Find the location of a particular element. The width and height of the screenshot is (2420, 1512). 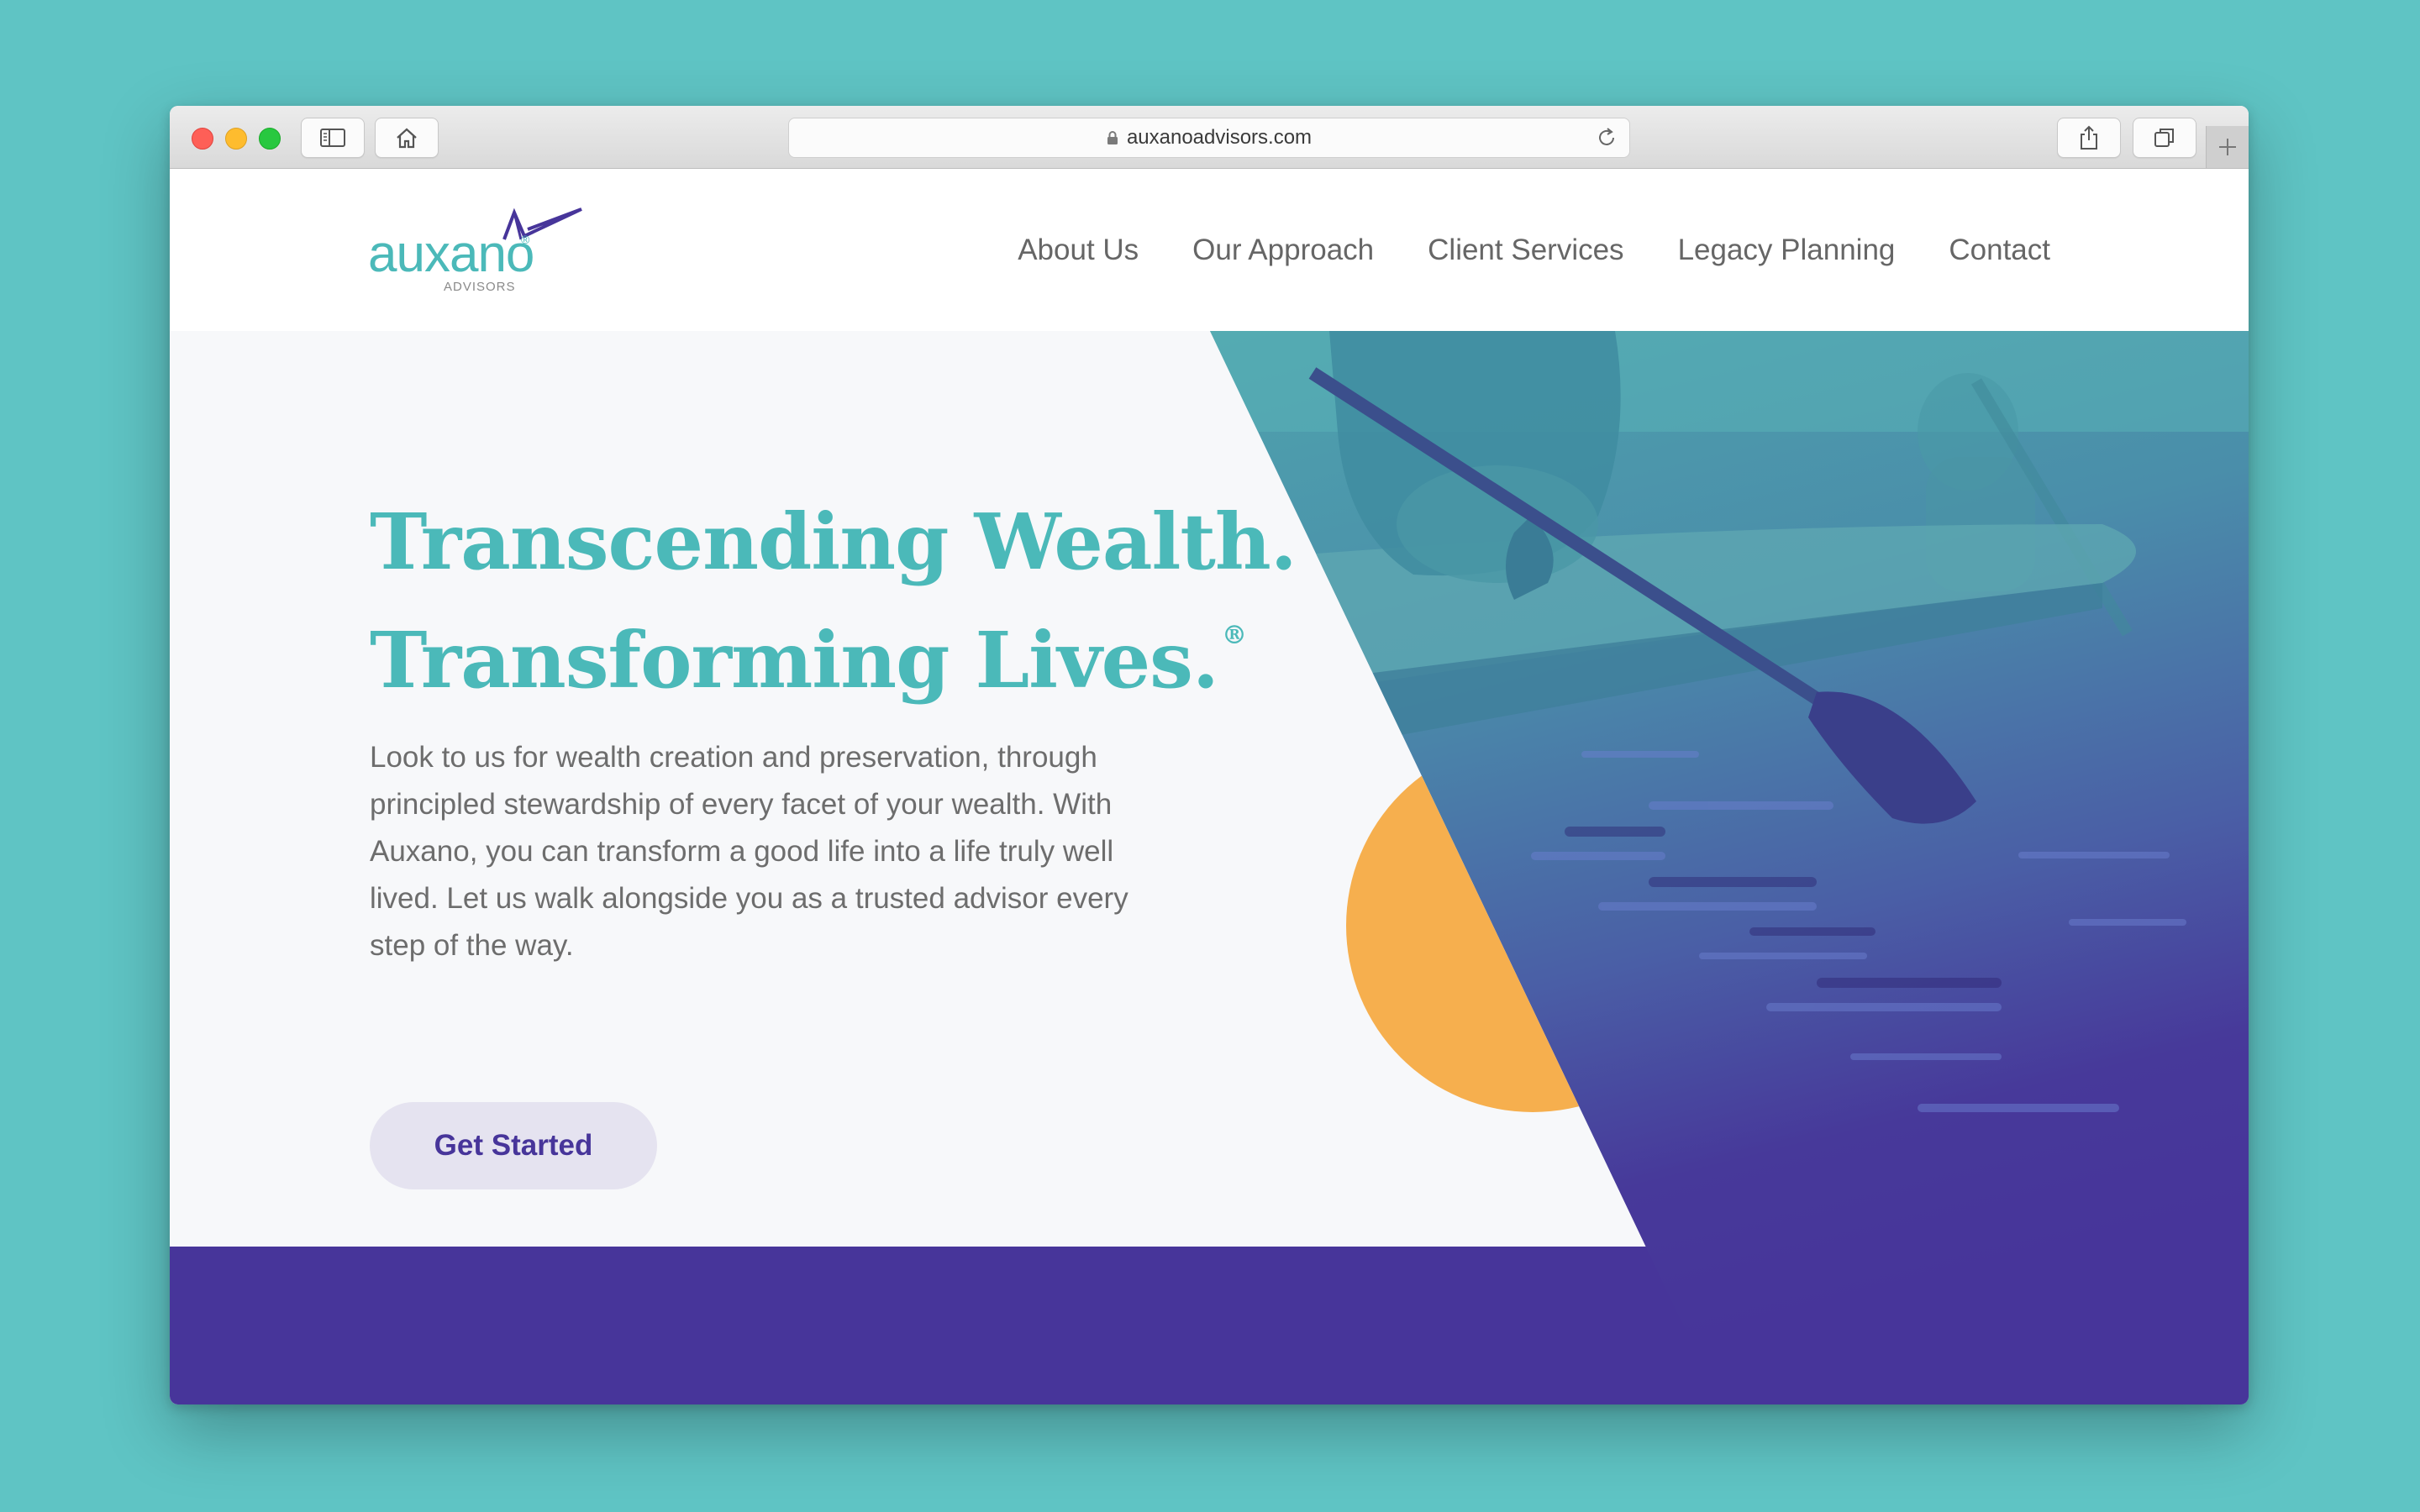

headline-line-1: Transcending Wealth. is located at coordinates (833, 541).